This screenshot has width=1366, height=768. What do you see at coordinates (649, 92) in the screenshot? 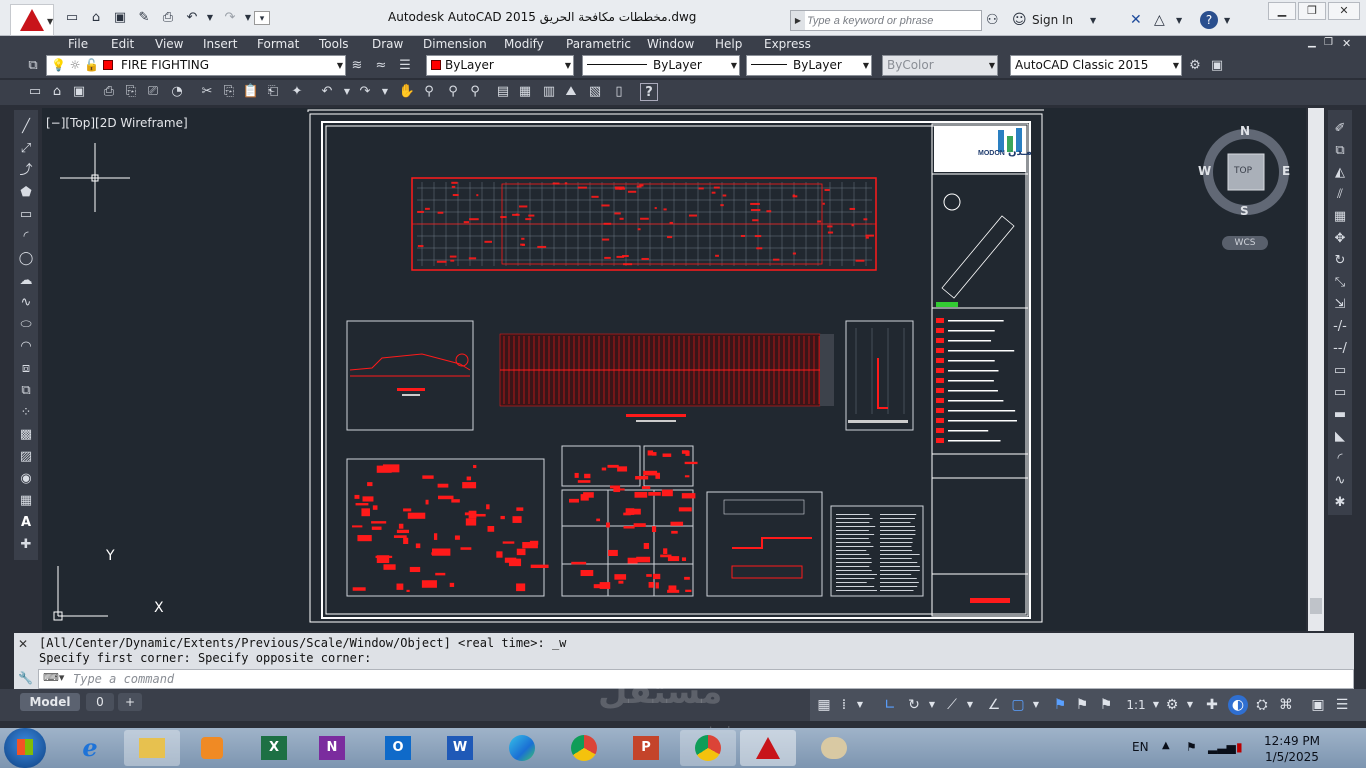
I see `help-icon: ?` at bounding box center [649, 92].